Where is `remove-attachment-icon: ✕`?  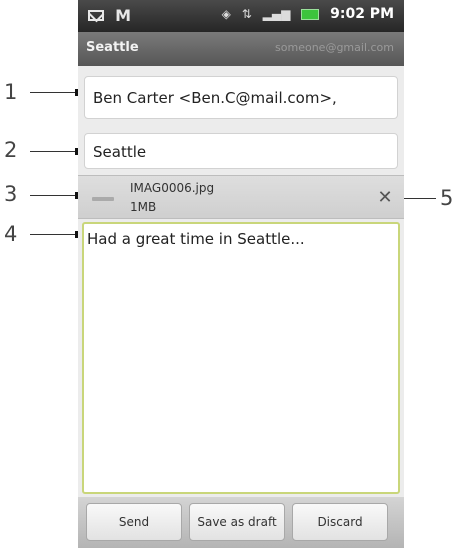 remove-attachment-icon: ✕ is located at coordinates (385, 198).